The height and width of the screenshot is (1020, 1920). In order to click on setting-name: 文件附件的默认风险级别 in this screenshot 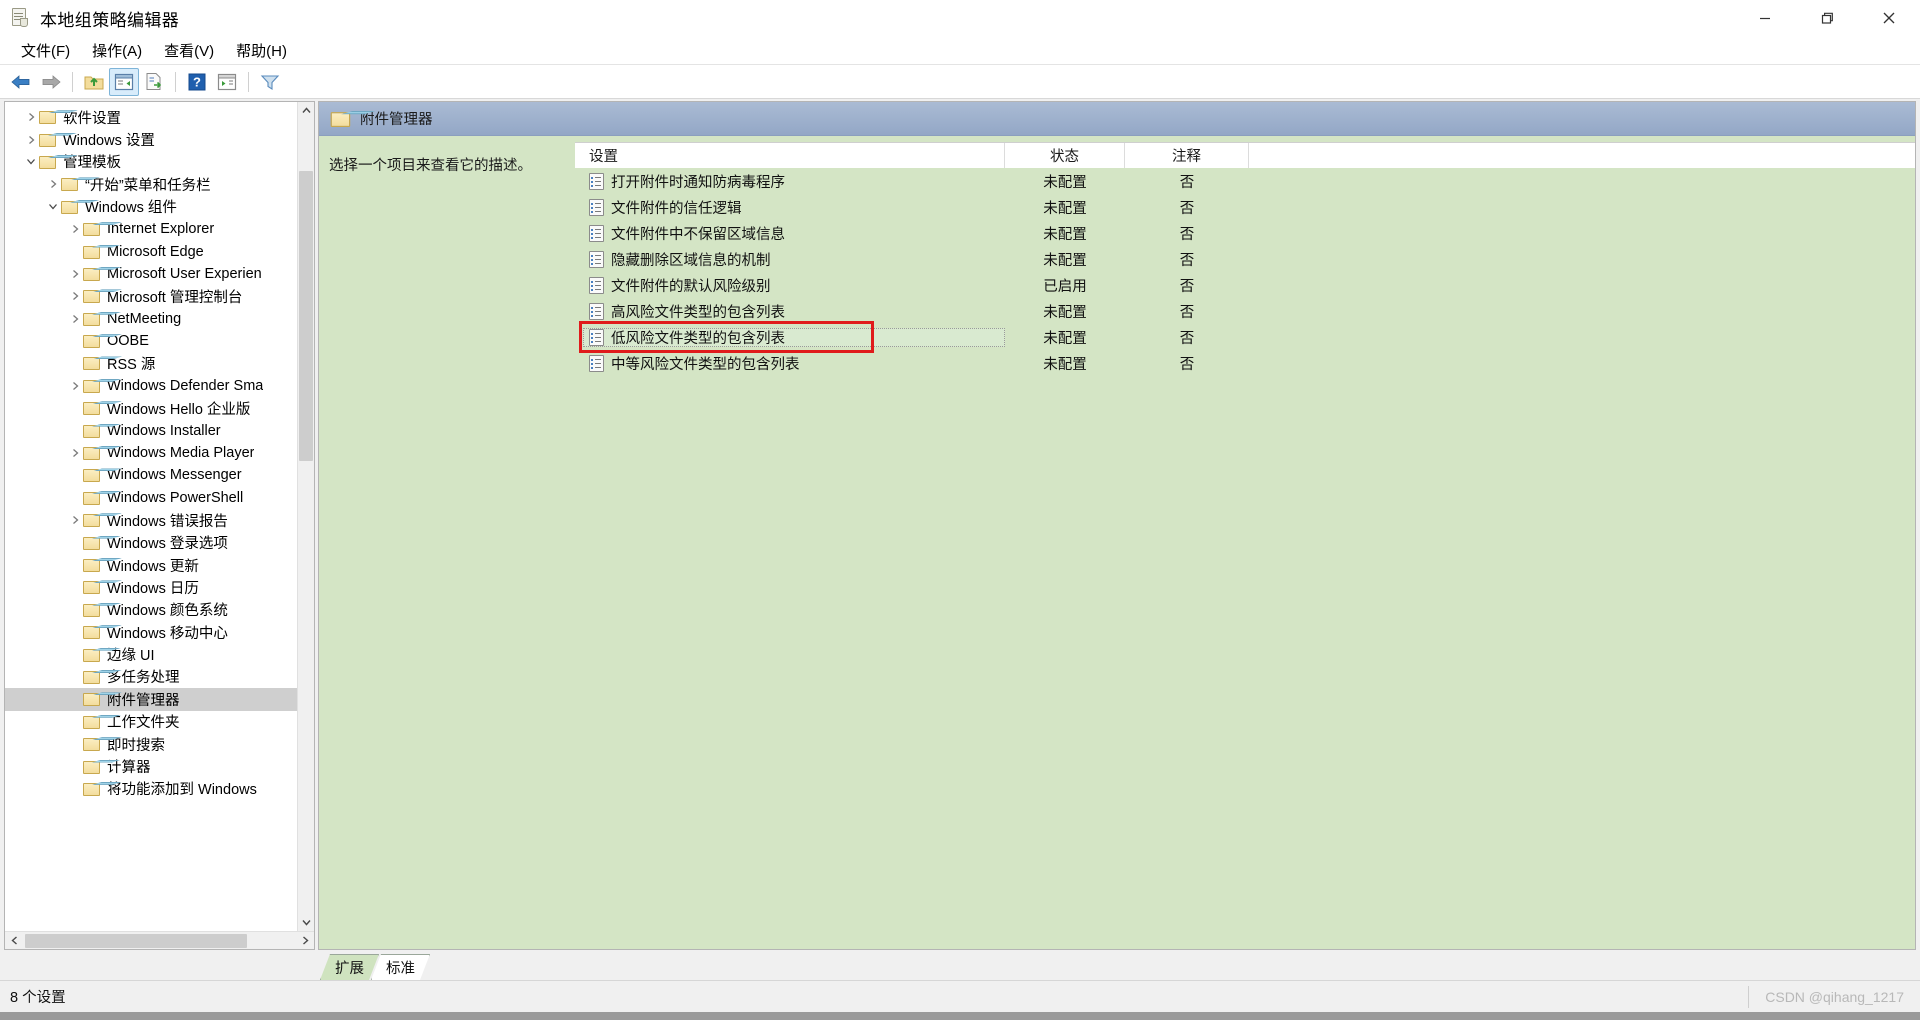, I will do `click(691, 286)`.